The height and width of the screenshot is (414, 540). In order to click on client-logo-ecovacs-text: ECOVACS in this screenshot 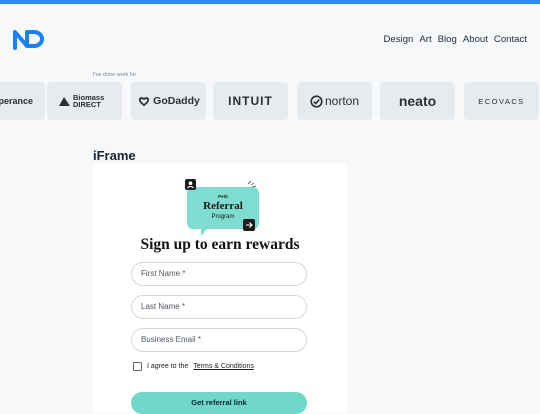, I will do `click(501, 101)`.